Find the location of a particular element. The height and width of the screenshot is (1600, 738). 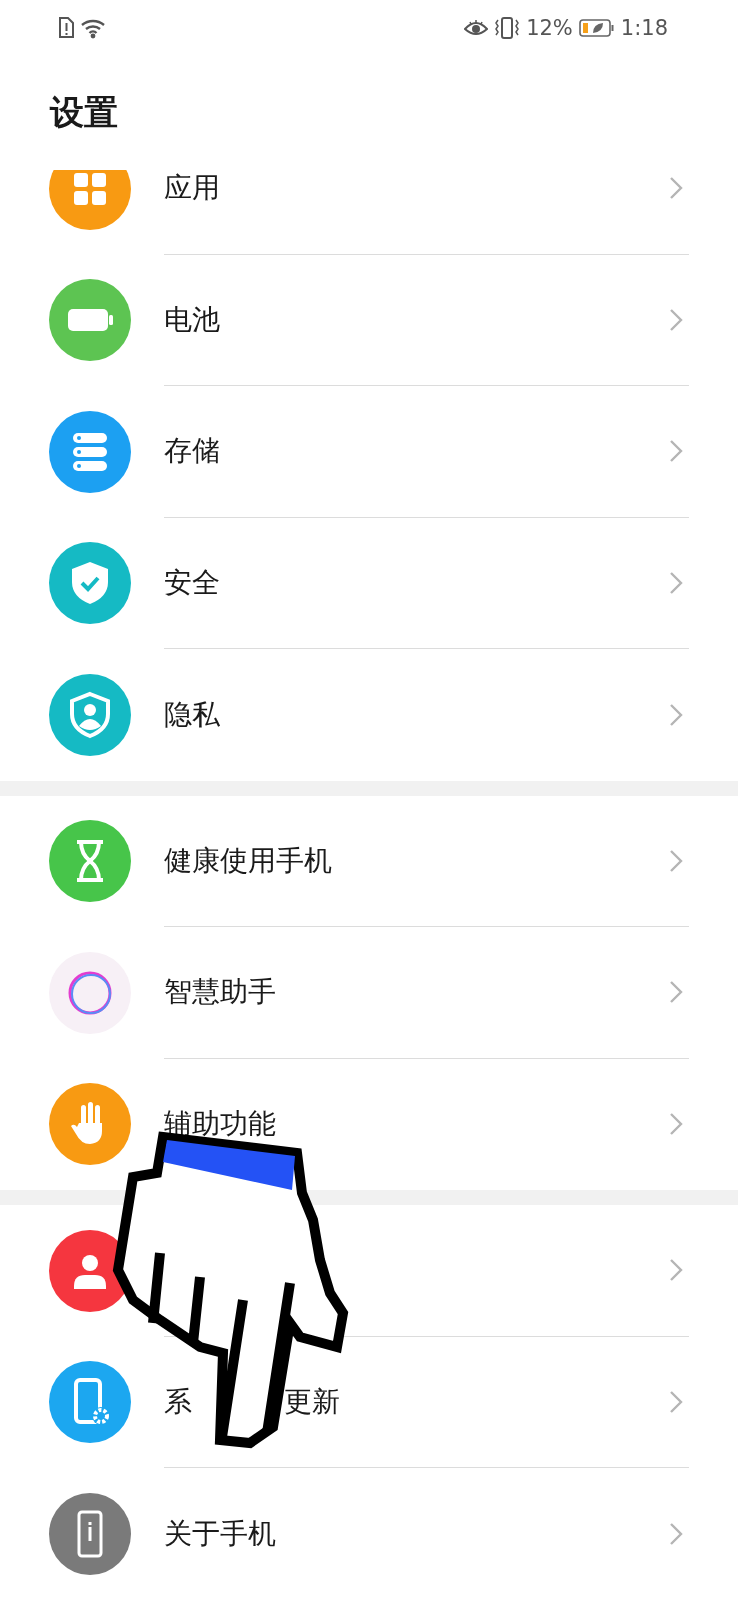

hourglass-icon is located at coordinates (90, 861).